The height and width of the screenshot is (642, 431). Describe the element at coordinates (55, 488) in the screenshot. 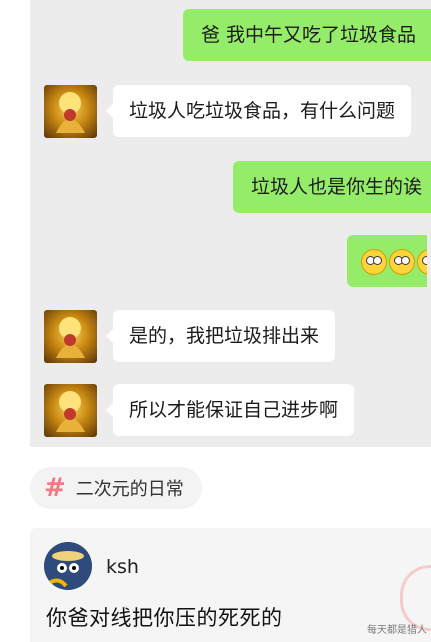

I see `hashtag-icon: #` at that location.